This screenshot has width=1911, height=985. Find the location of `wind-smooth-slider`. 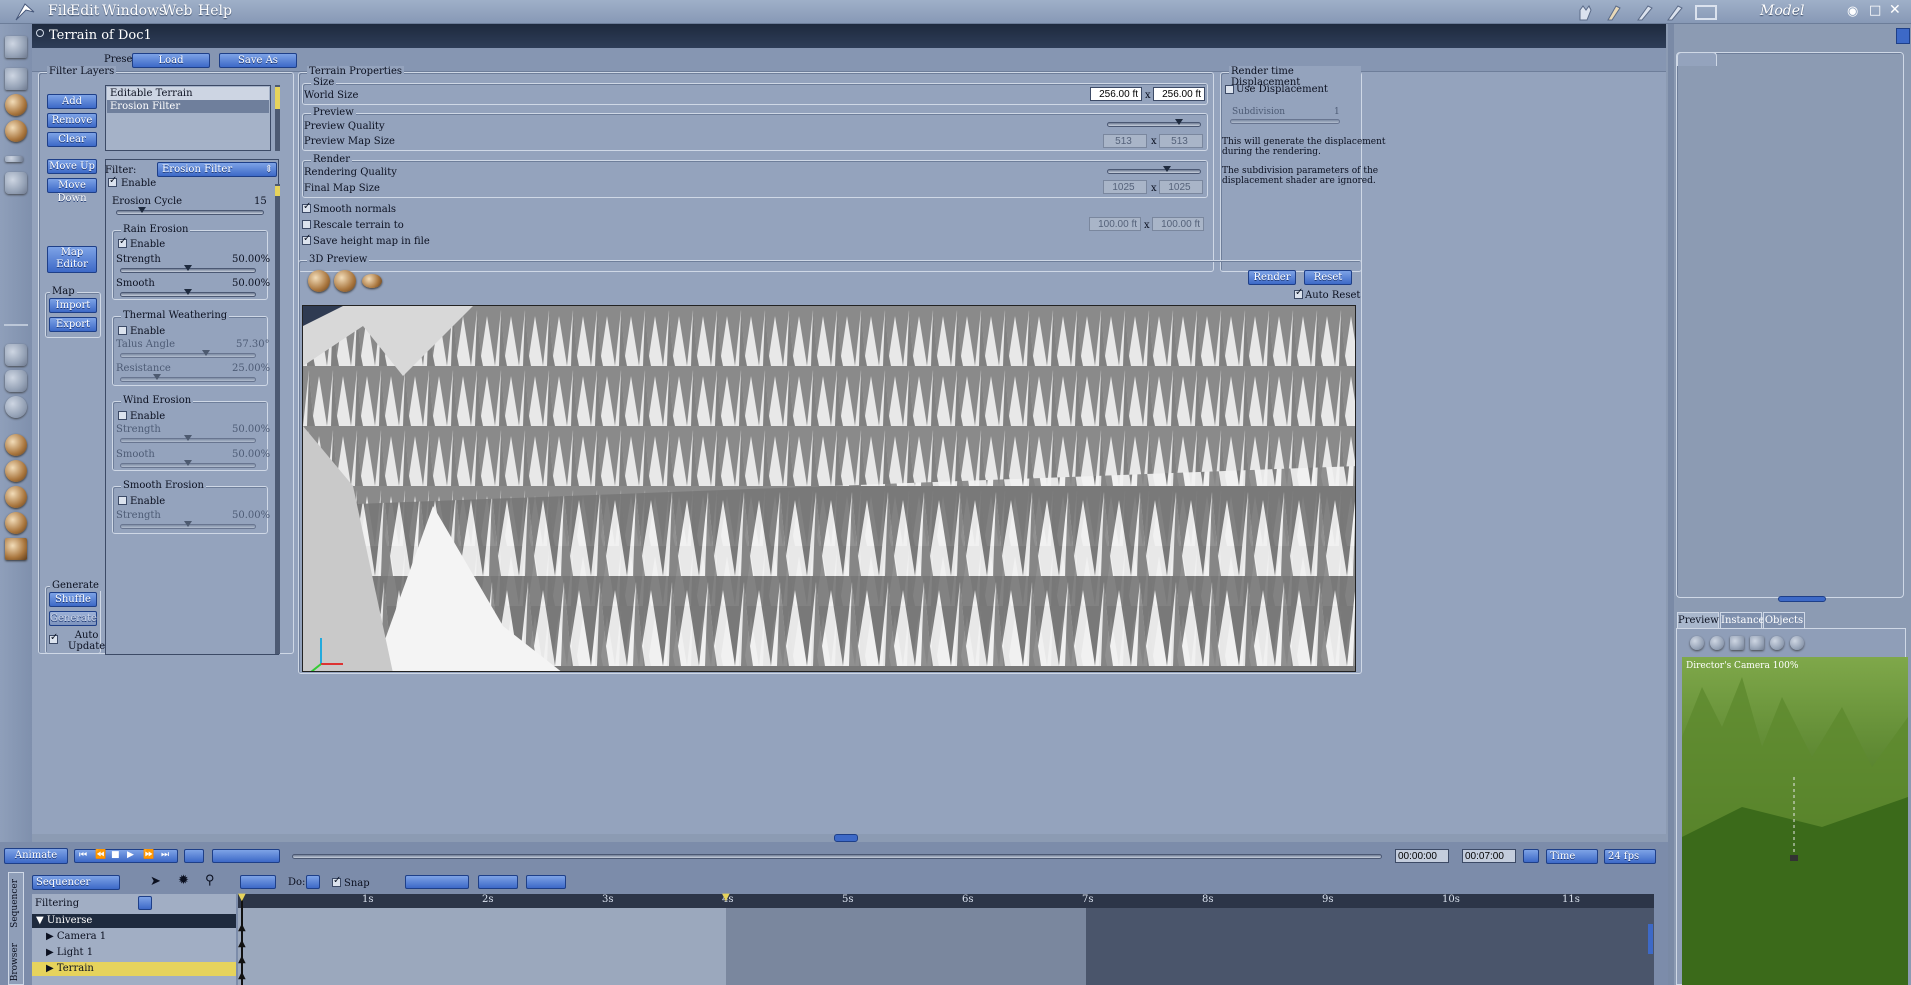

wind-smooth-slider is located at coordinates (188, 464).